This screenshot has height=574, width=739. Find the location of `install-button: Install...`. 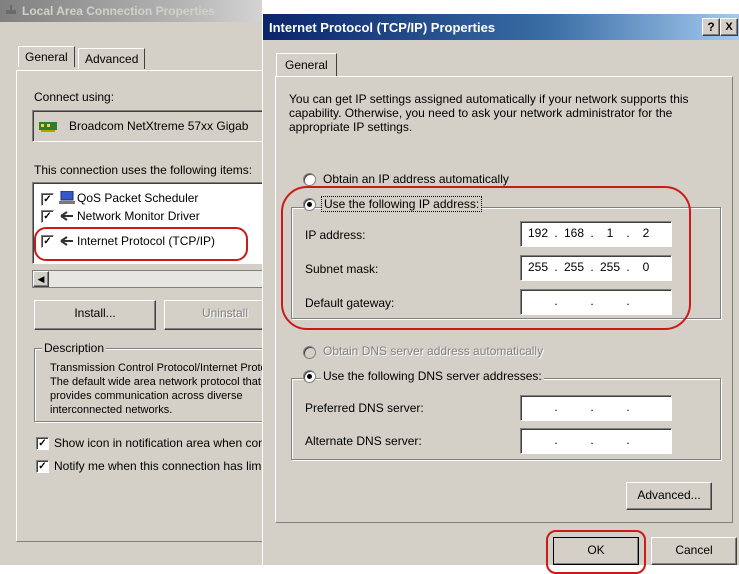

install-button: Install... is located at coordinates (95, 315).